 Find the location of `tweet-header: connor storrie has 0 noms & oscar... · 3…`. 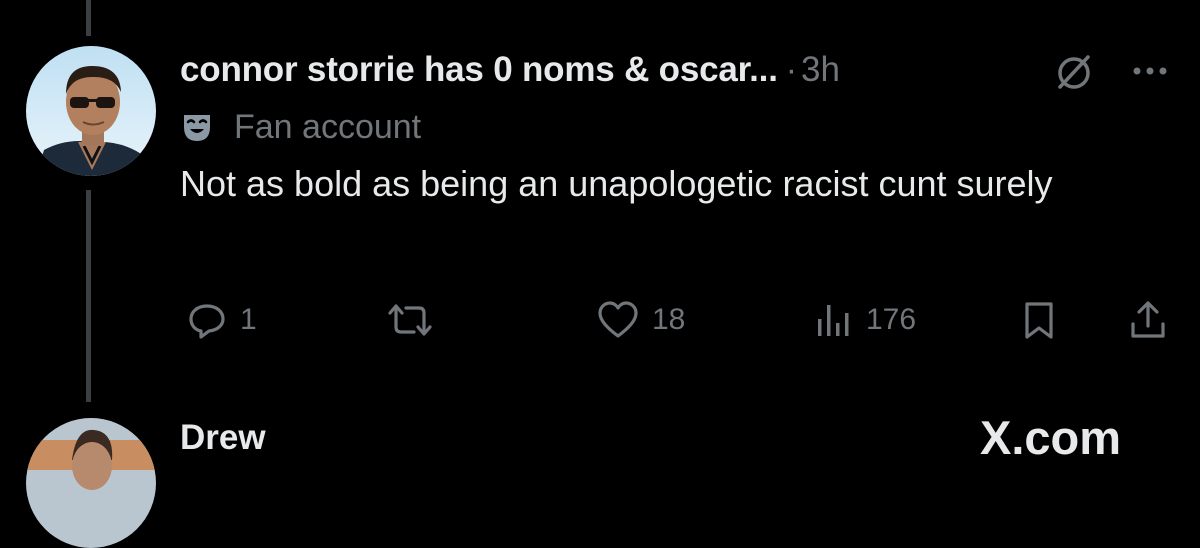

tweet-header: connor storrie has 0 noms & oscar... · 3… is located at coordinates (510, 70).